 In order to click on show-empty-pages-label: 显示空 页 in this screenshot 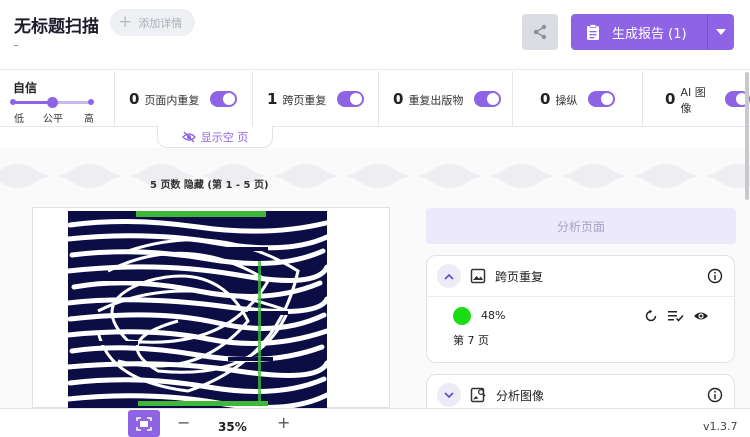, I will do `click(224, 137)`.